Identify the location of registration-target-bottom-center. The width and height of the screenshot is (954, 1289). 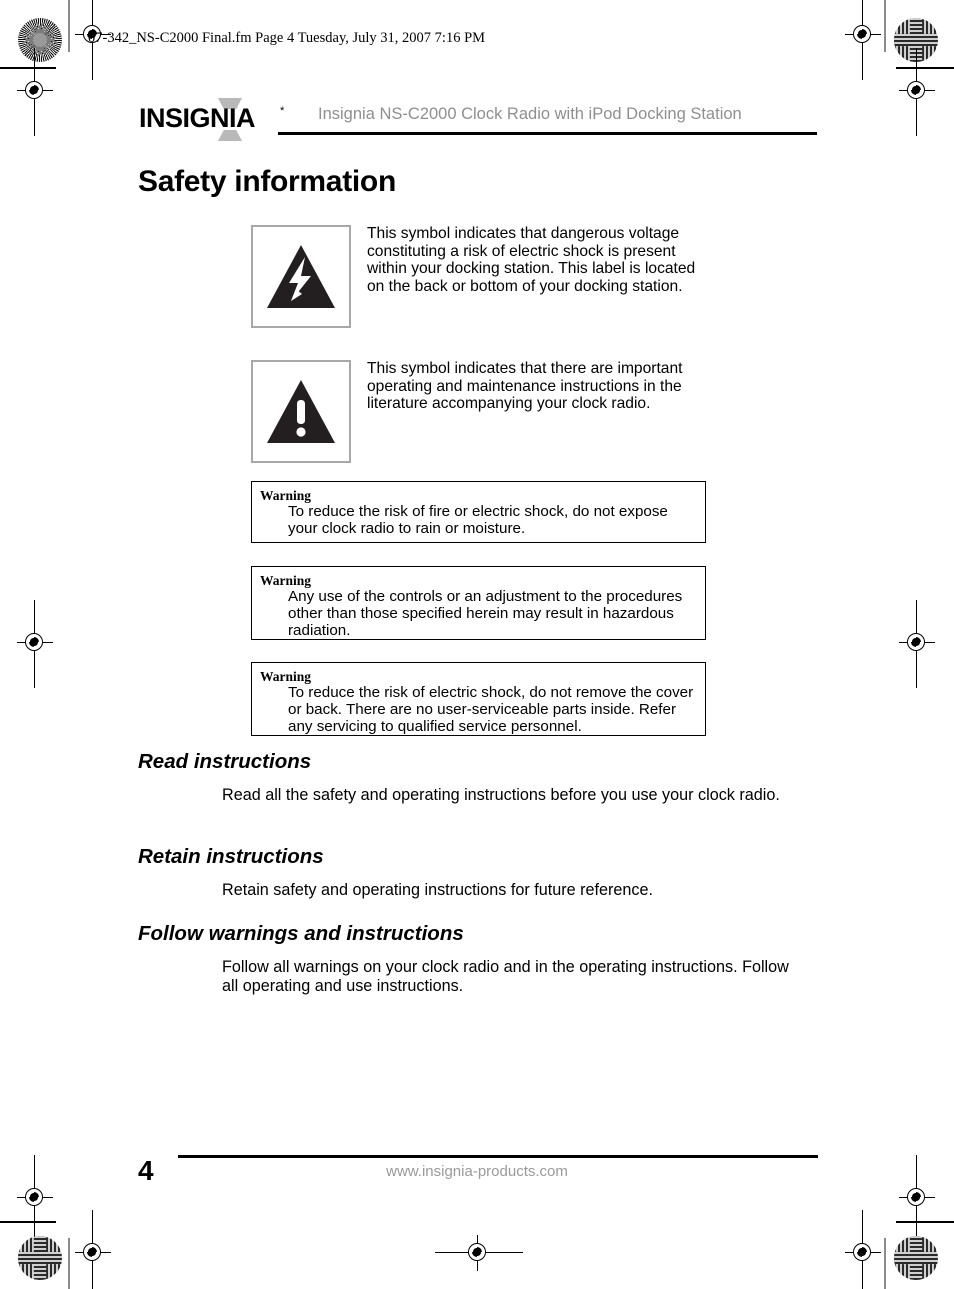
(479, 1253).